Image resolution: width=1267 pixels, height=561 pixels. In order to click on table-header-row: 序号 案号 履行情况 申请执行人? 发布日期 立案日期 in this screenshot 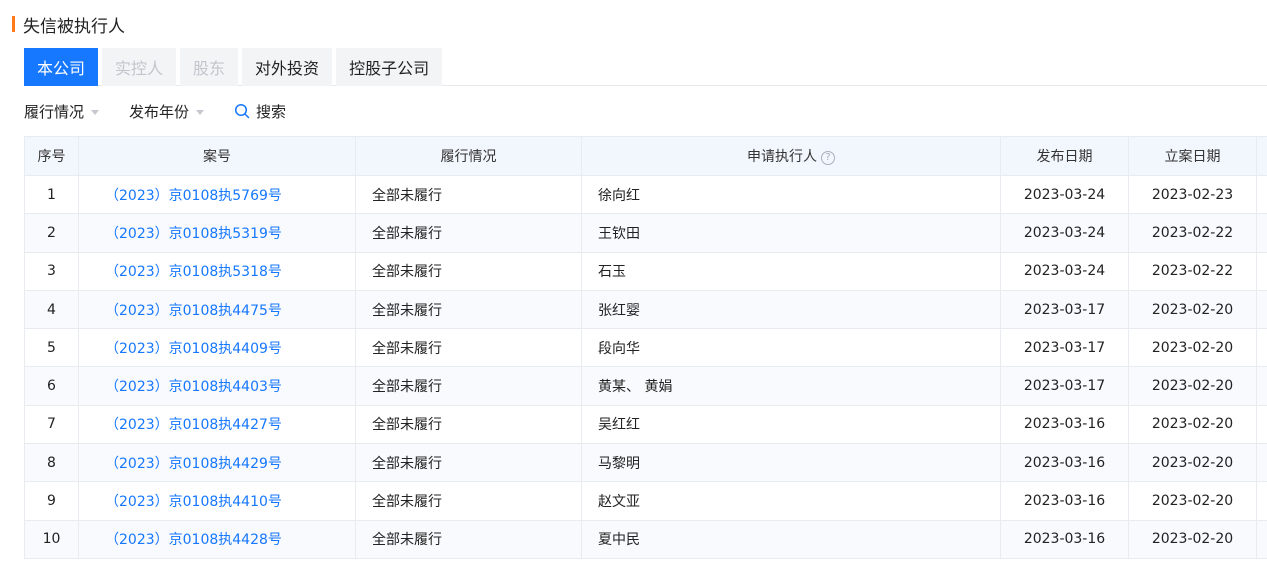, I will do `click(645, 156)`.